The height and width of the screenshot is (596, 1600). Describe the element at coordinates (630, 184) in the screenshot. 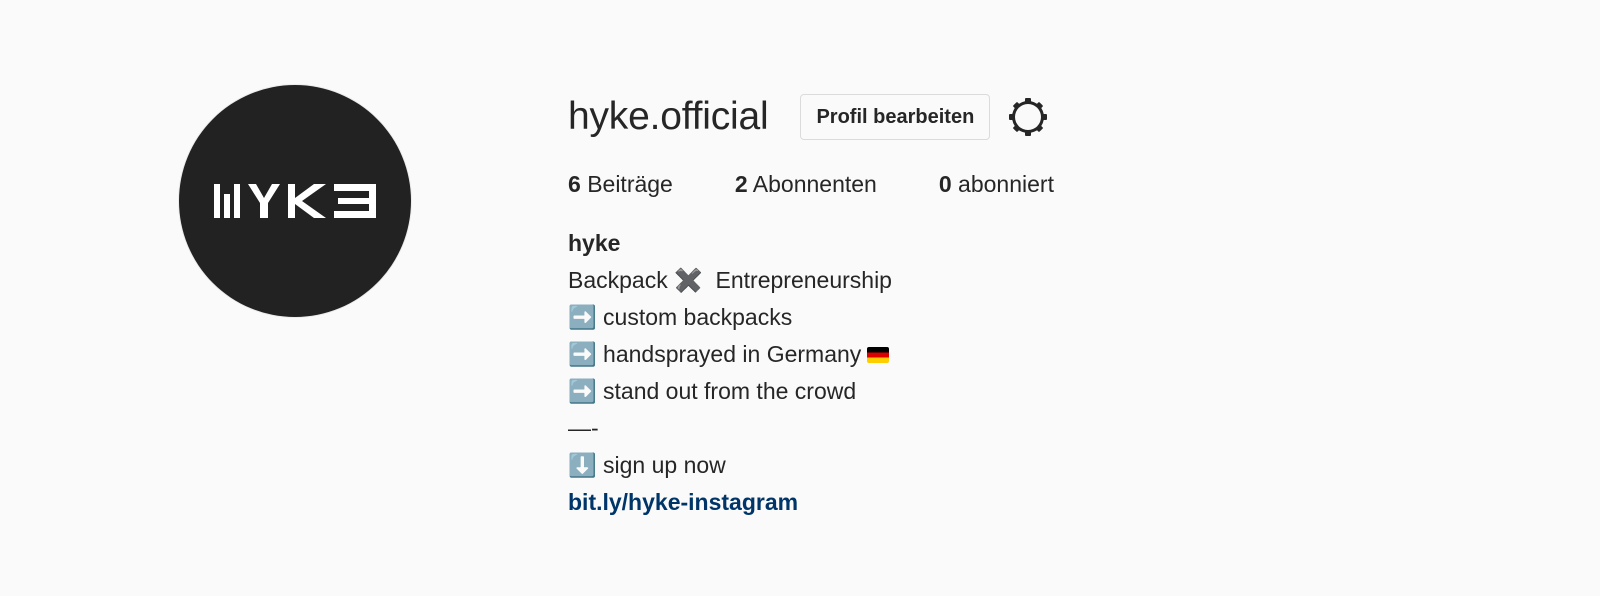

I see `posts-label: Beiträge` at that location.